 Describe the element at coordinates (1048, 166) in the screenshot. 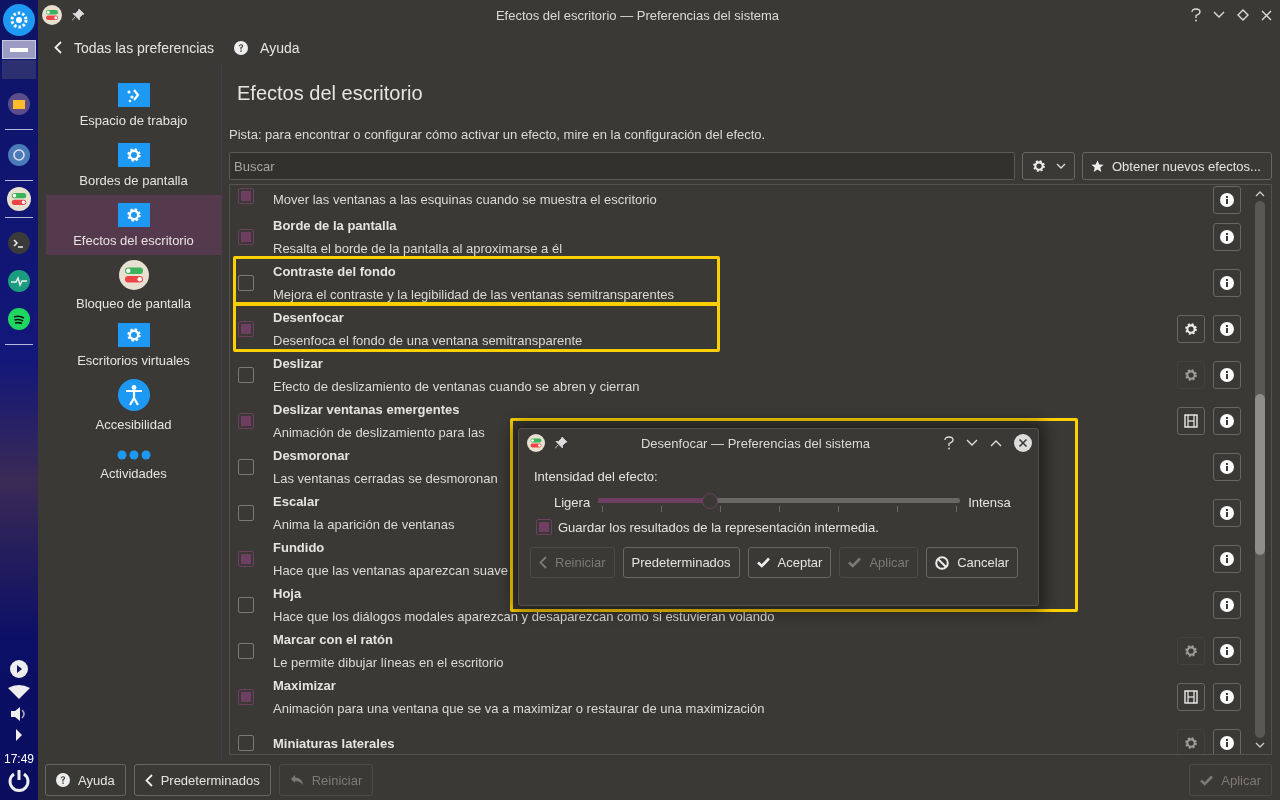

I see `settings-dropdown` at that location.